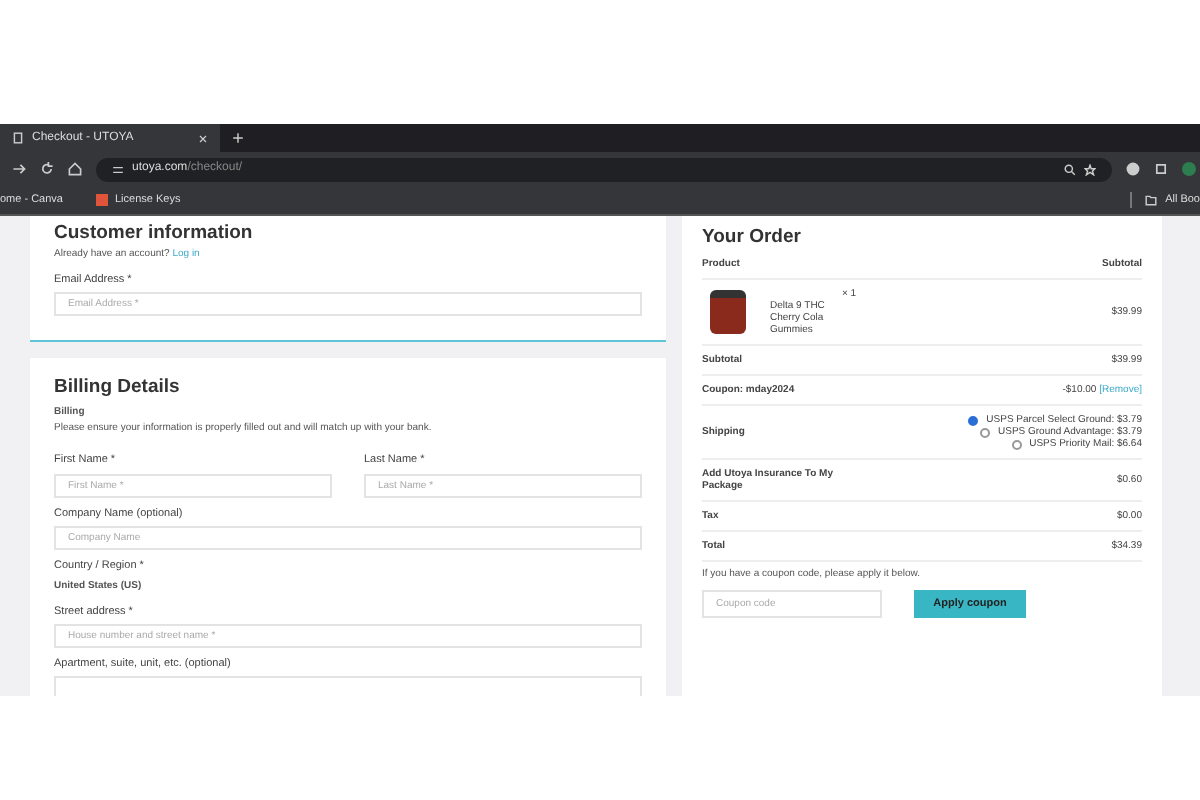  What do you see at coordinates (728, 312) in the screenshot?
I see `product-image` at bounding box center [728, 312].